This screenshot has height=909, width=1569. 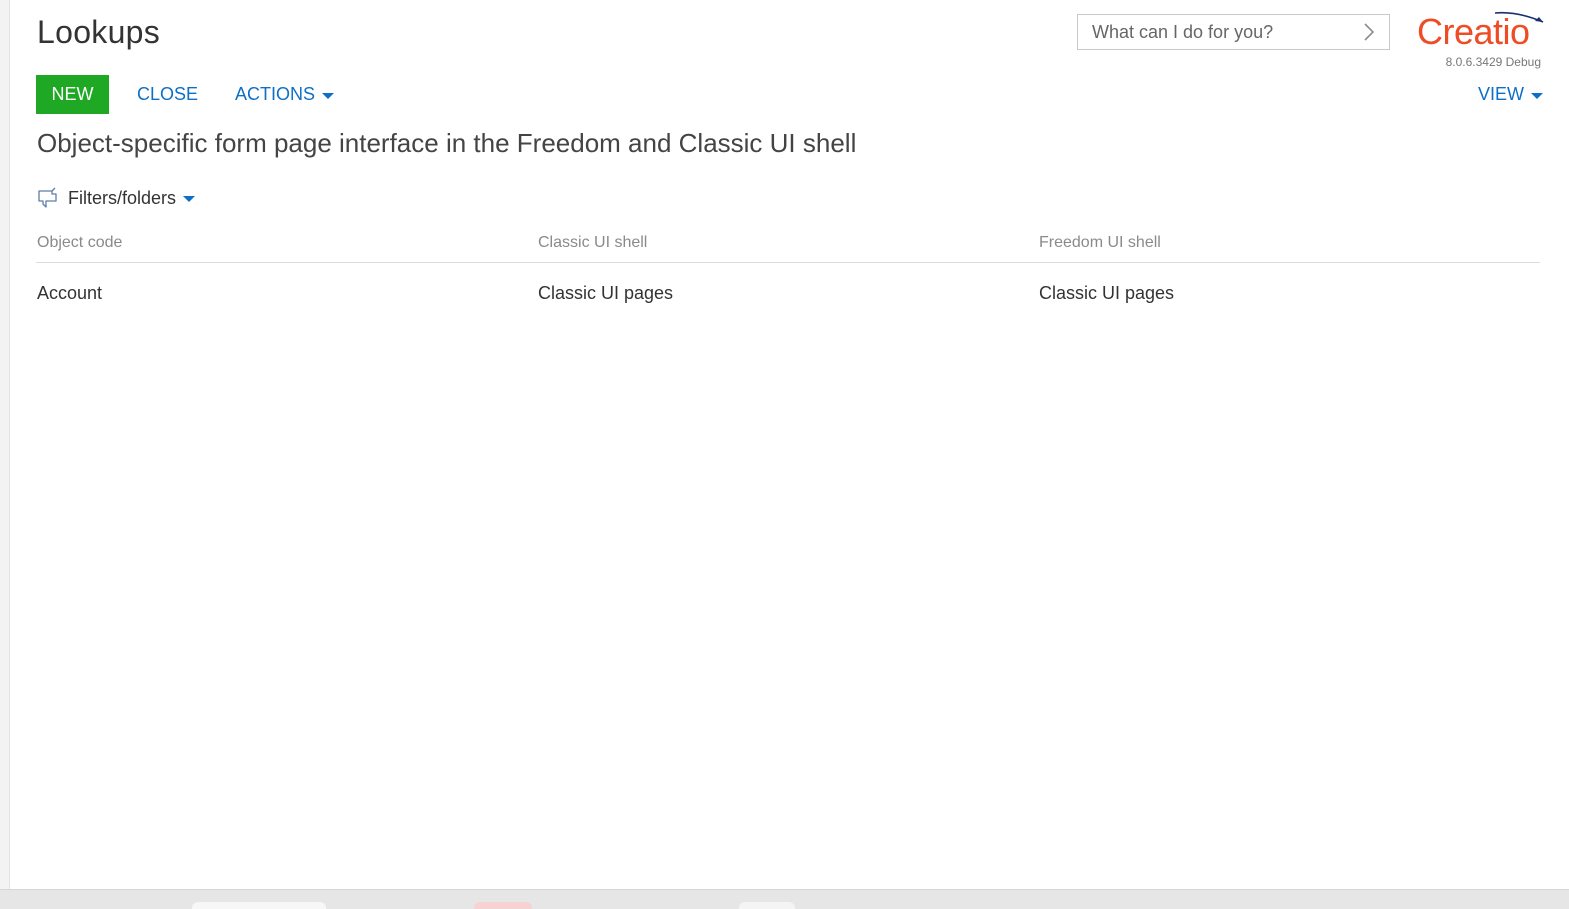 What do you see at coordinates (1107, 293) in the screenshot?
I see `cell-freedom-ui-shell: Classic UI pages` at bounding box center [1107, 293].